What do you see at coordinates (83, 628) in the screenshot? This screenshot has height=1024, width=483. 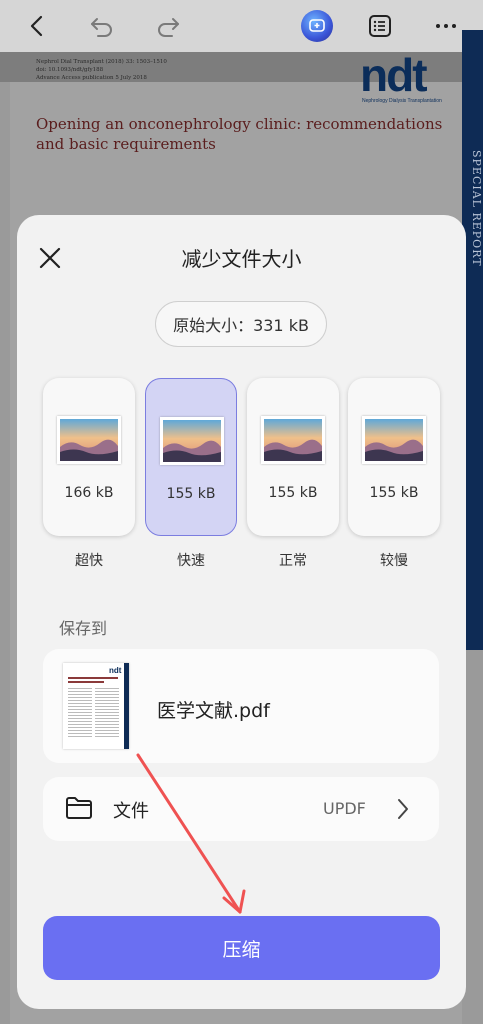 I see `save-to-label: 保存到` at bounding box center [83, 628].